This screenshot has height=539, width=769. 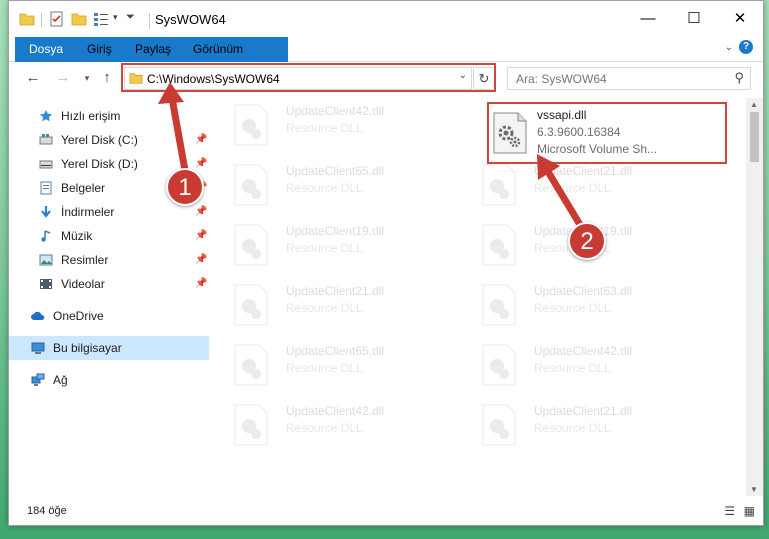 What do you see at coordinates (46, 236) in the screenshot?
I see `music-icon` at bounding box center [46, 236].